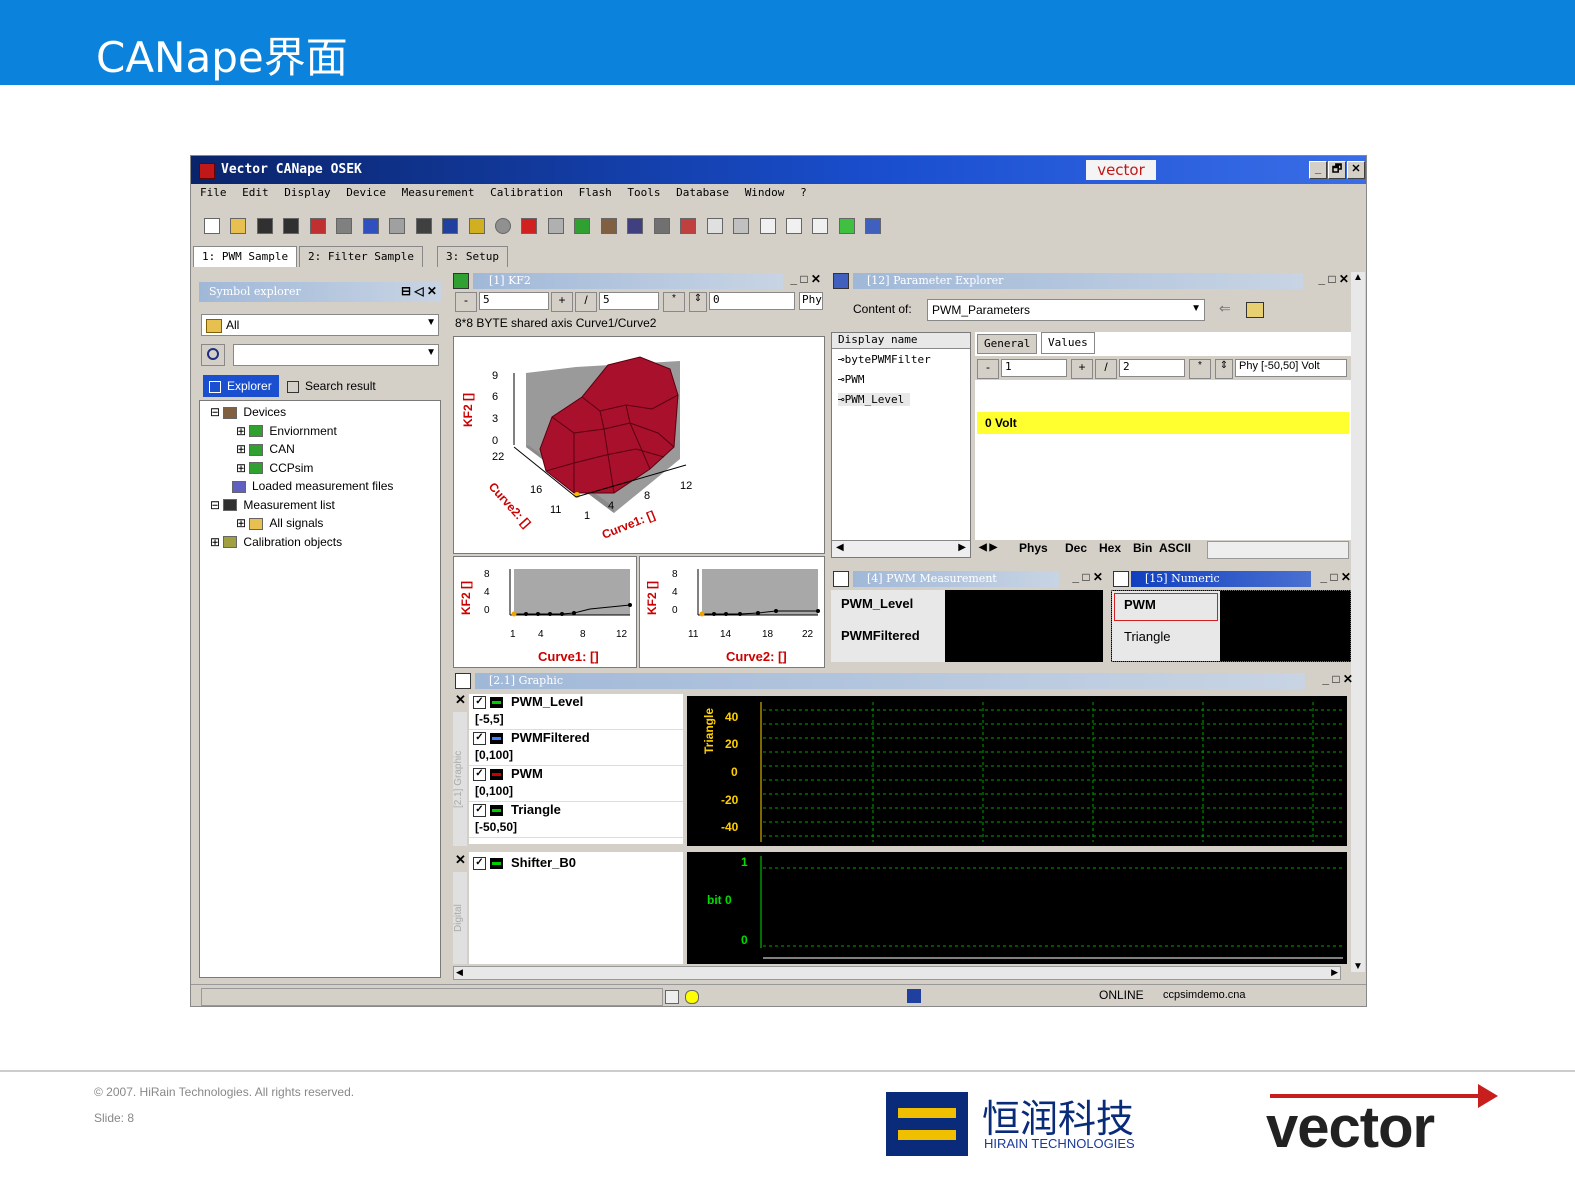 The width and height of the screenshot is (1575, 1182). I want to click on menu-file: File, so click(213, 192).